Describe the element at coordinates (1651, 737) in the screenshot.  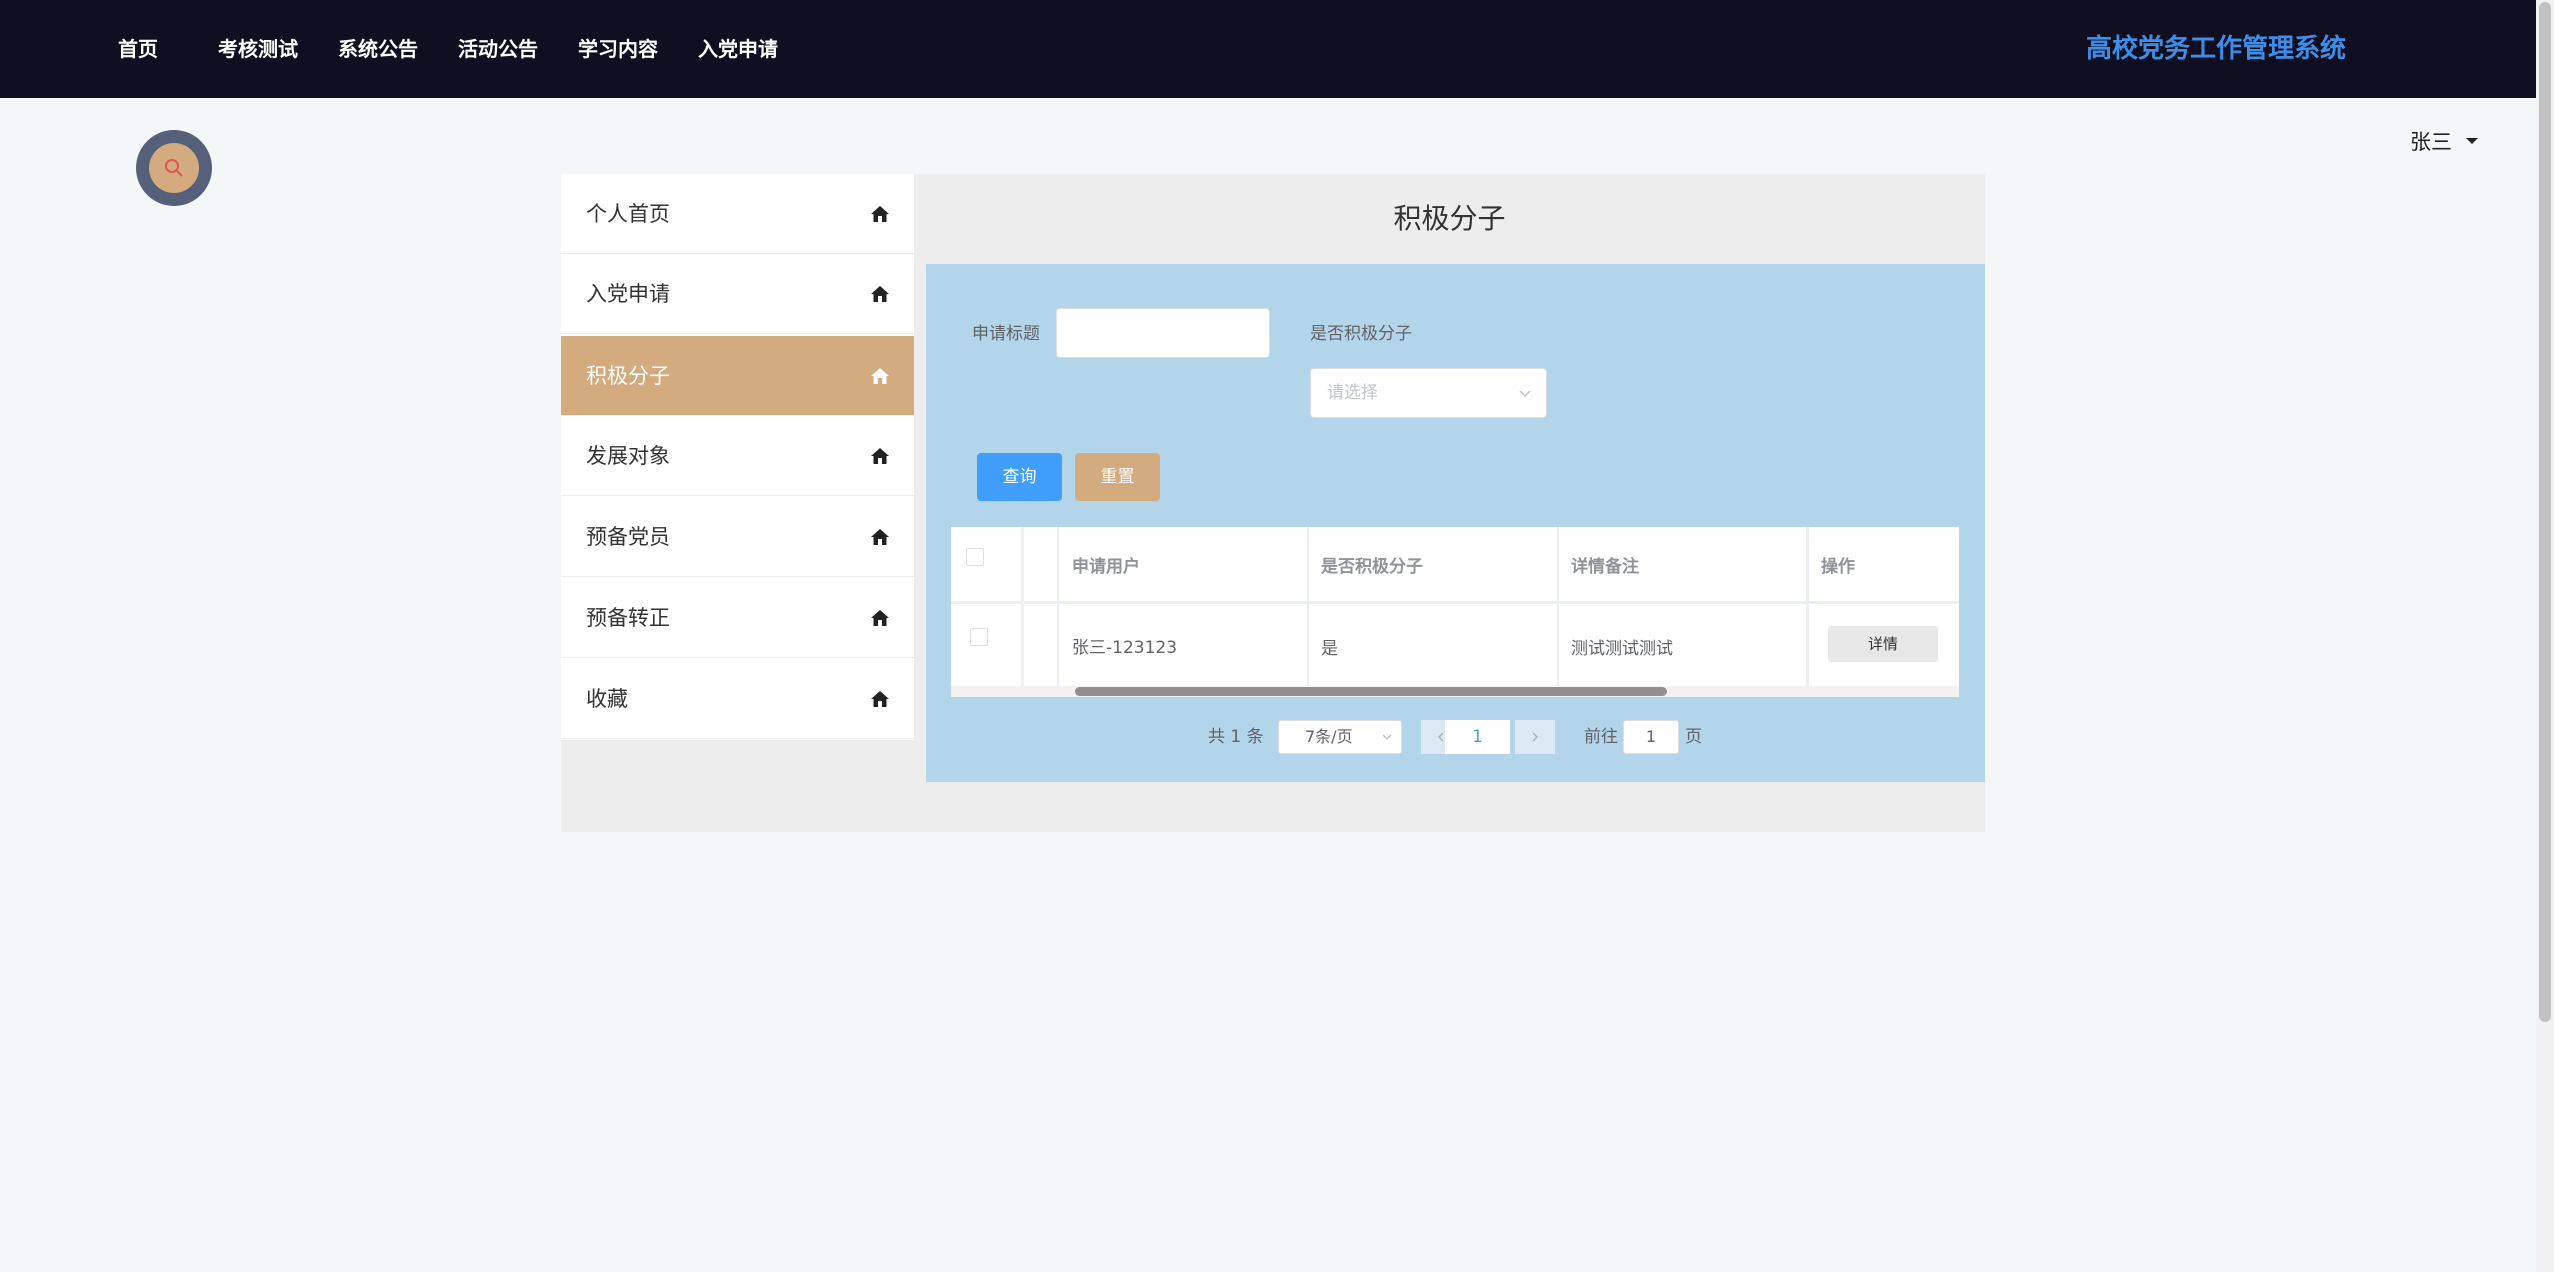
I see `goto-page-input: 1` at that location.